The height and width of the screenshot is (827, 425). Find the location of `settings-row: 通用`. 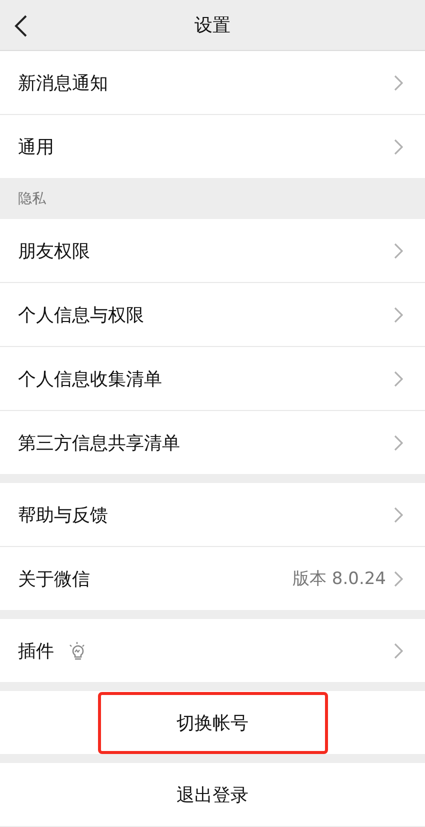

settings-row: 通用 is located at coordinates (212, 146).